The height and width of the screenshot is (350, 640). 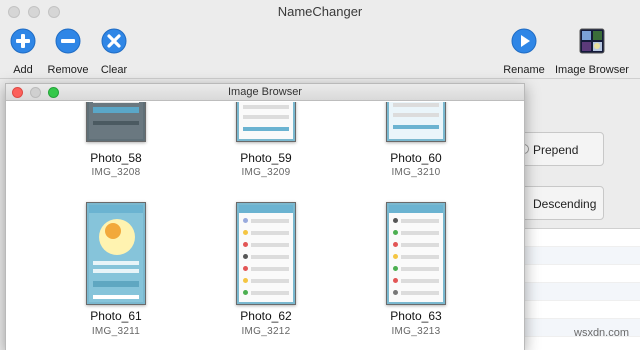 What do you see at coordinates (565, 204) in the screenshot?
I see `descending-label: Descending` at bounding box center [565, 204].